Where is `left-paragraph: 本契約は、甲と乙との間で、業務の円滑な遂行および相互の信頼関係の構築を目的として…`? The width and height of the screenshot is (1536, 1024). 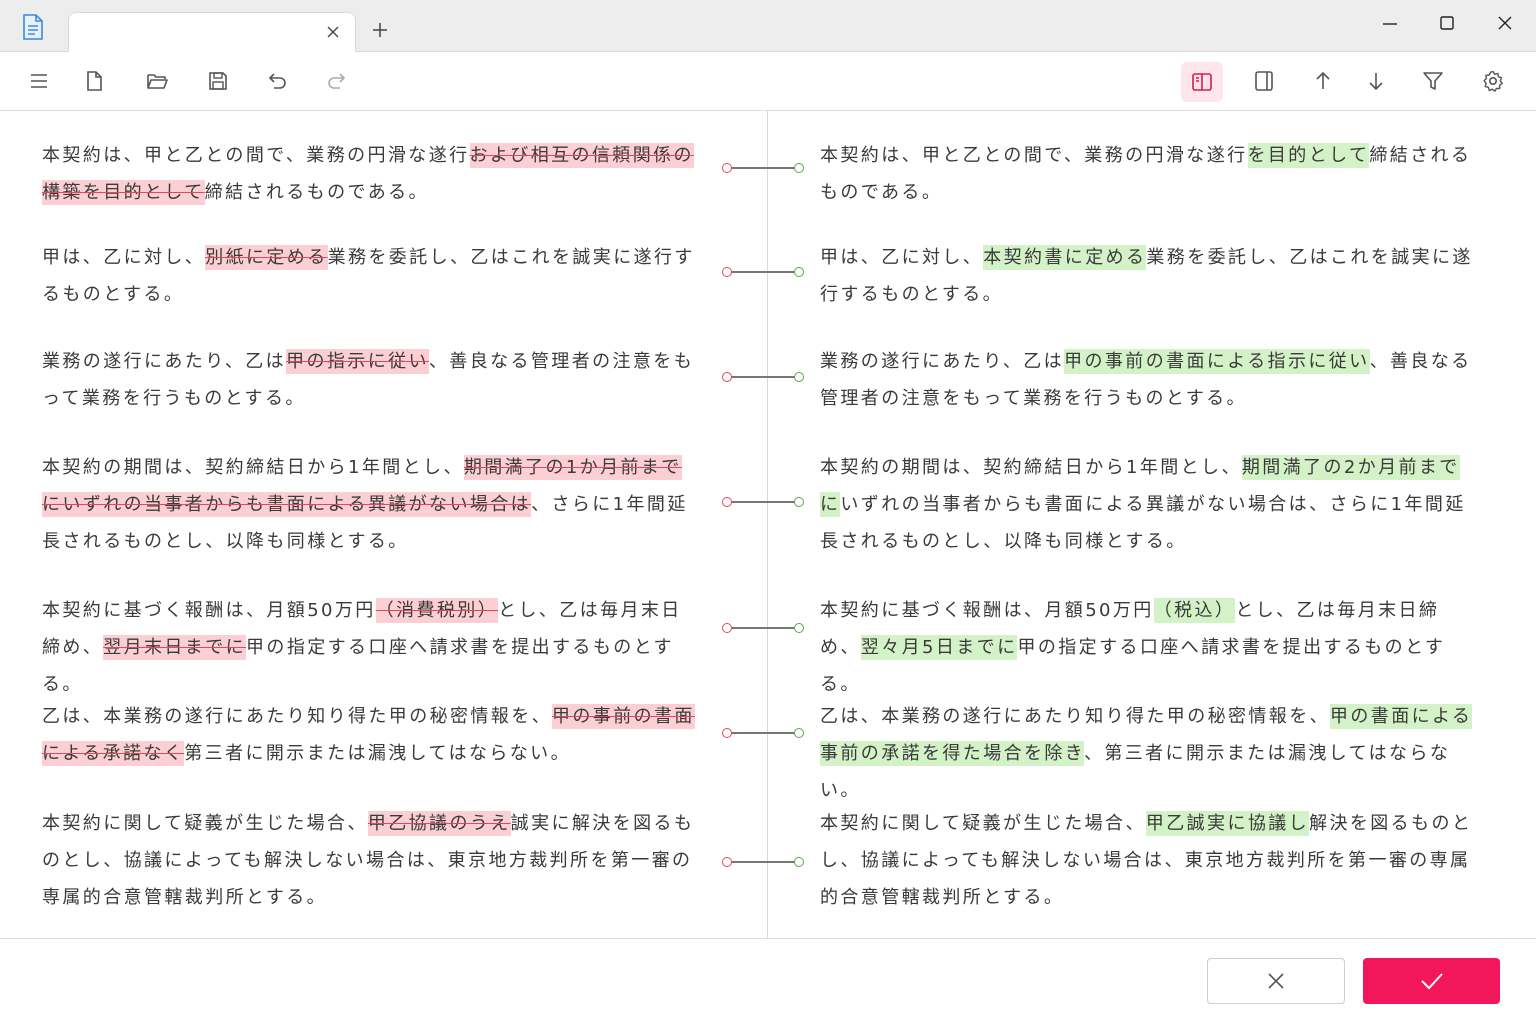
left-paragraph: 本契約は、甲と乙との間で、業務の円滑な遂行および相互の信頼関係の構築を目的として… is located at coordinates (372, 174).